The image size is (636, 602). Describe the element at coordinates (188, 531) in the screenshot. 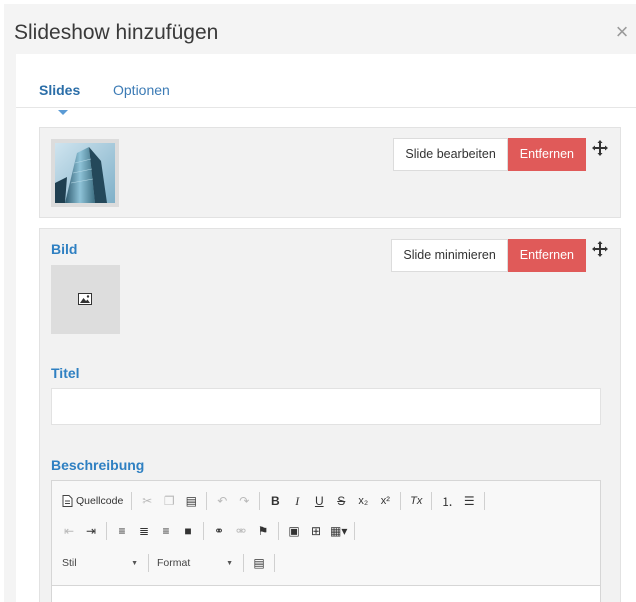

I see `justify-icon: ■` at that location.